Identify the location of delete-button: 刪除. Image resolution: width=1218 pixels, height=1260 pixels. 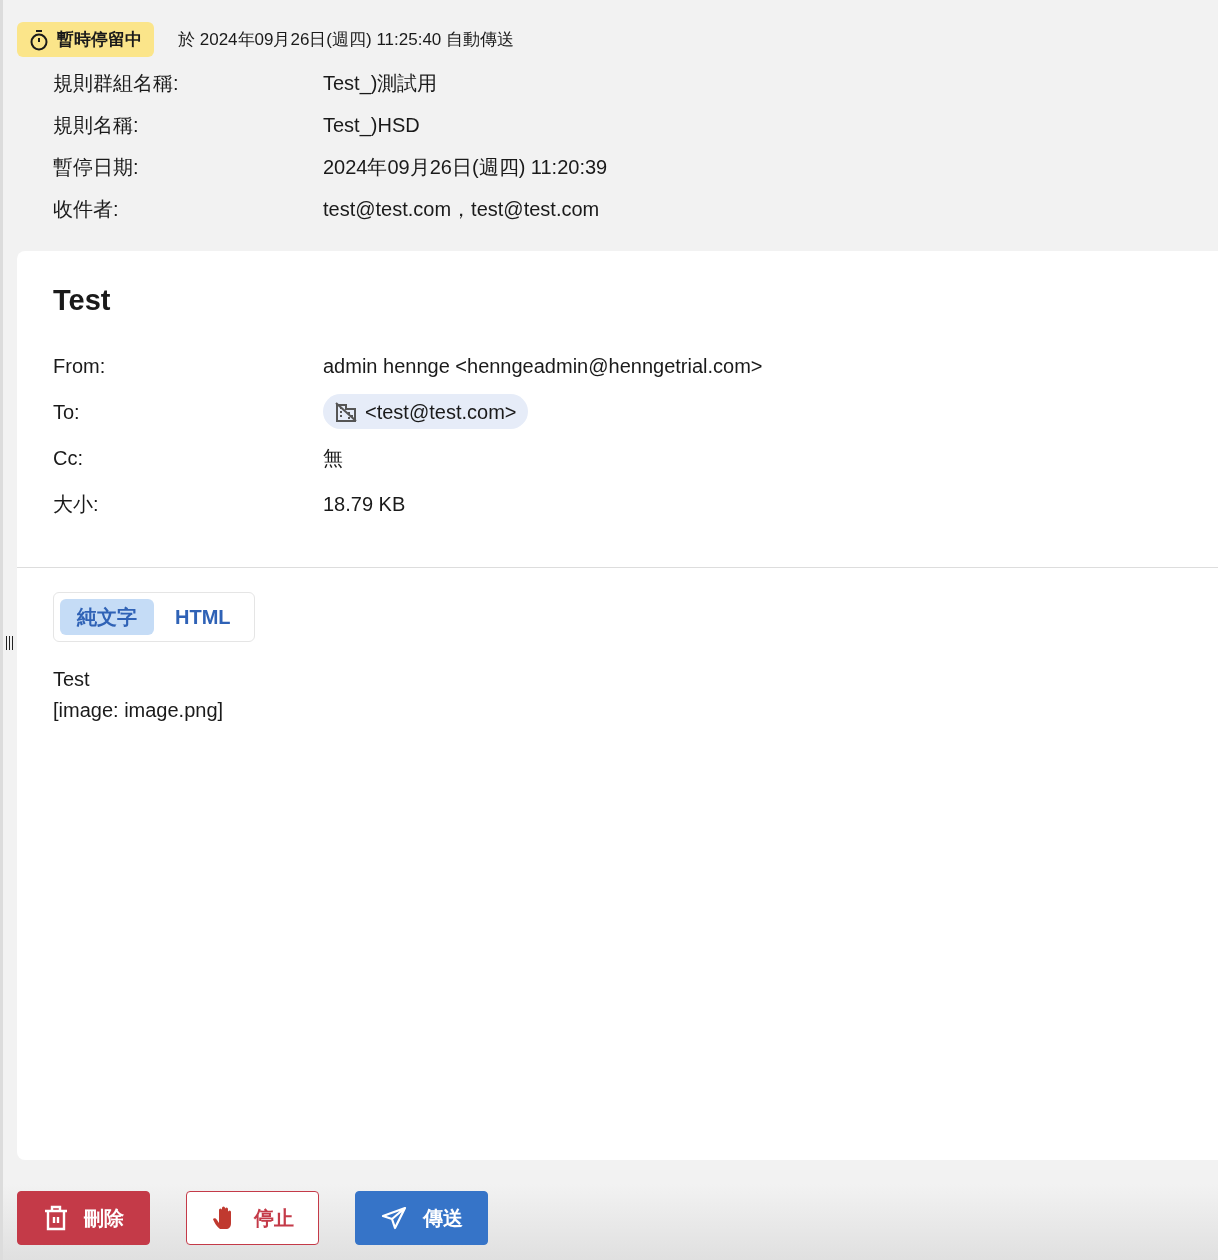
(83, 1218).